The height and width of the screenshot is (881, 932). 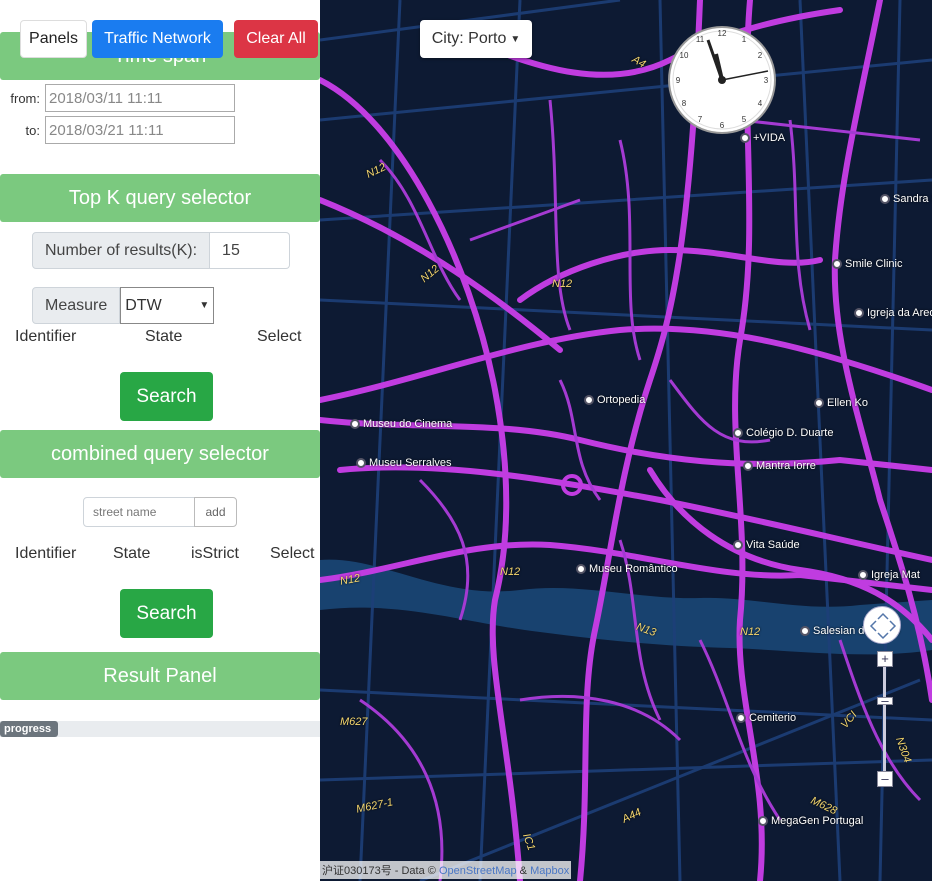 I want to click on k-input: 15, so click(x=250, y=250).